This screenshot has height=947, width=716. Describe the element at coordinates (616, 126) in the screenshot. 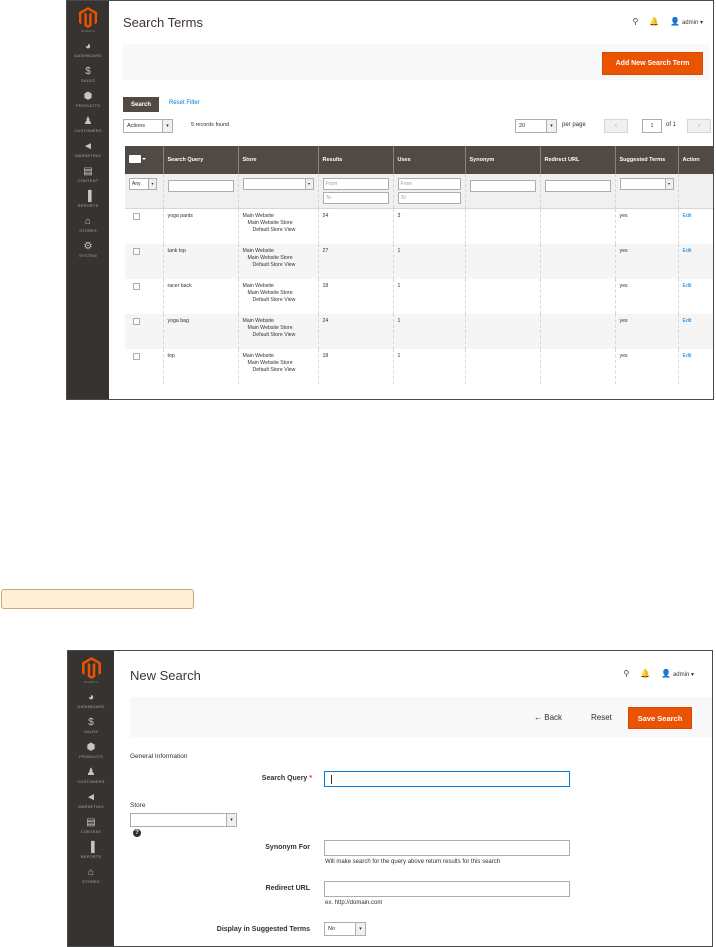

I see `previous-page-button: ‹` at that location.